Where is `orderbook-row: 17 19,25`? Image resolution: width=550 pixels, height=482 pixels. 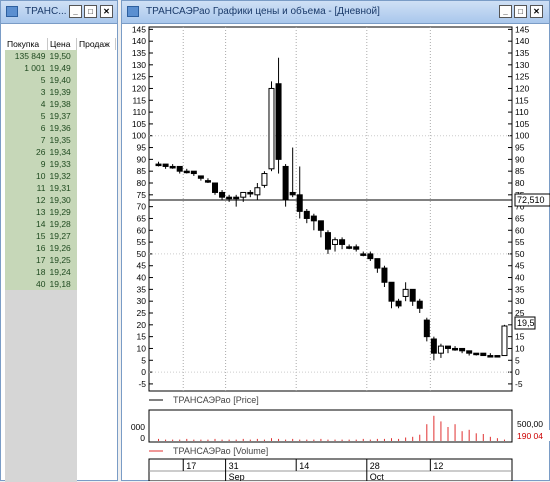
orderbook-row: 17 19,25 is located at coordinates (60, 260).